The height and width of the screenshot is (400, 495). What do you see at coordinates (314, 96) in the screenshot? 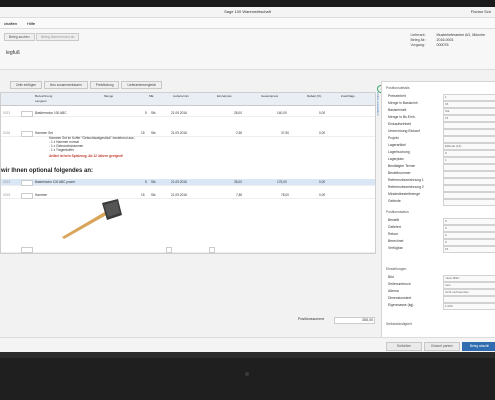
I see `col-discount: Rabatt (%)` at bounding box center [314, 96].